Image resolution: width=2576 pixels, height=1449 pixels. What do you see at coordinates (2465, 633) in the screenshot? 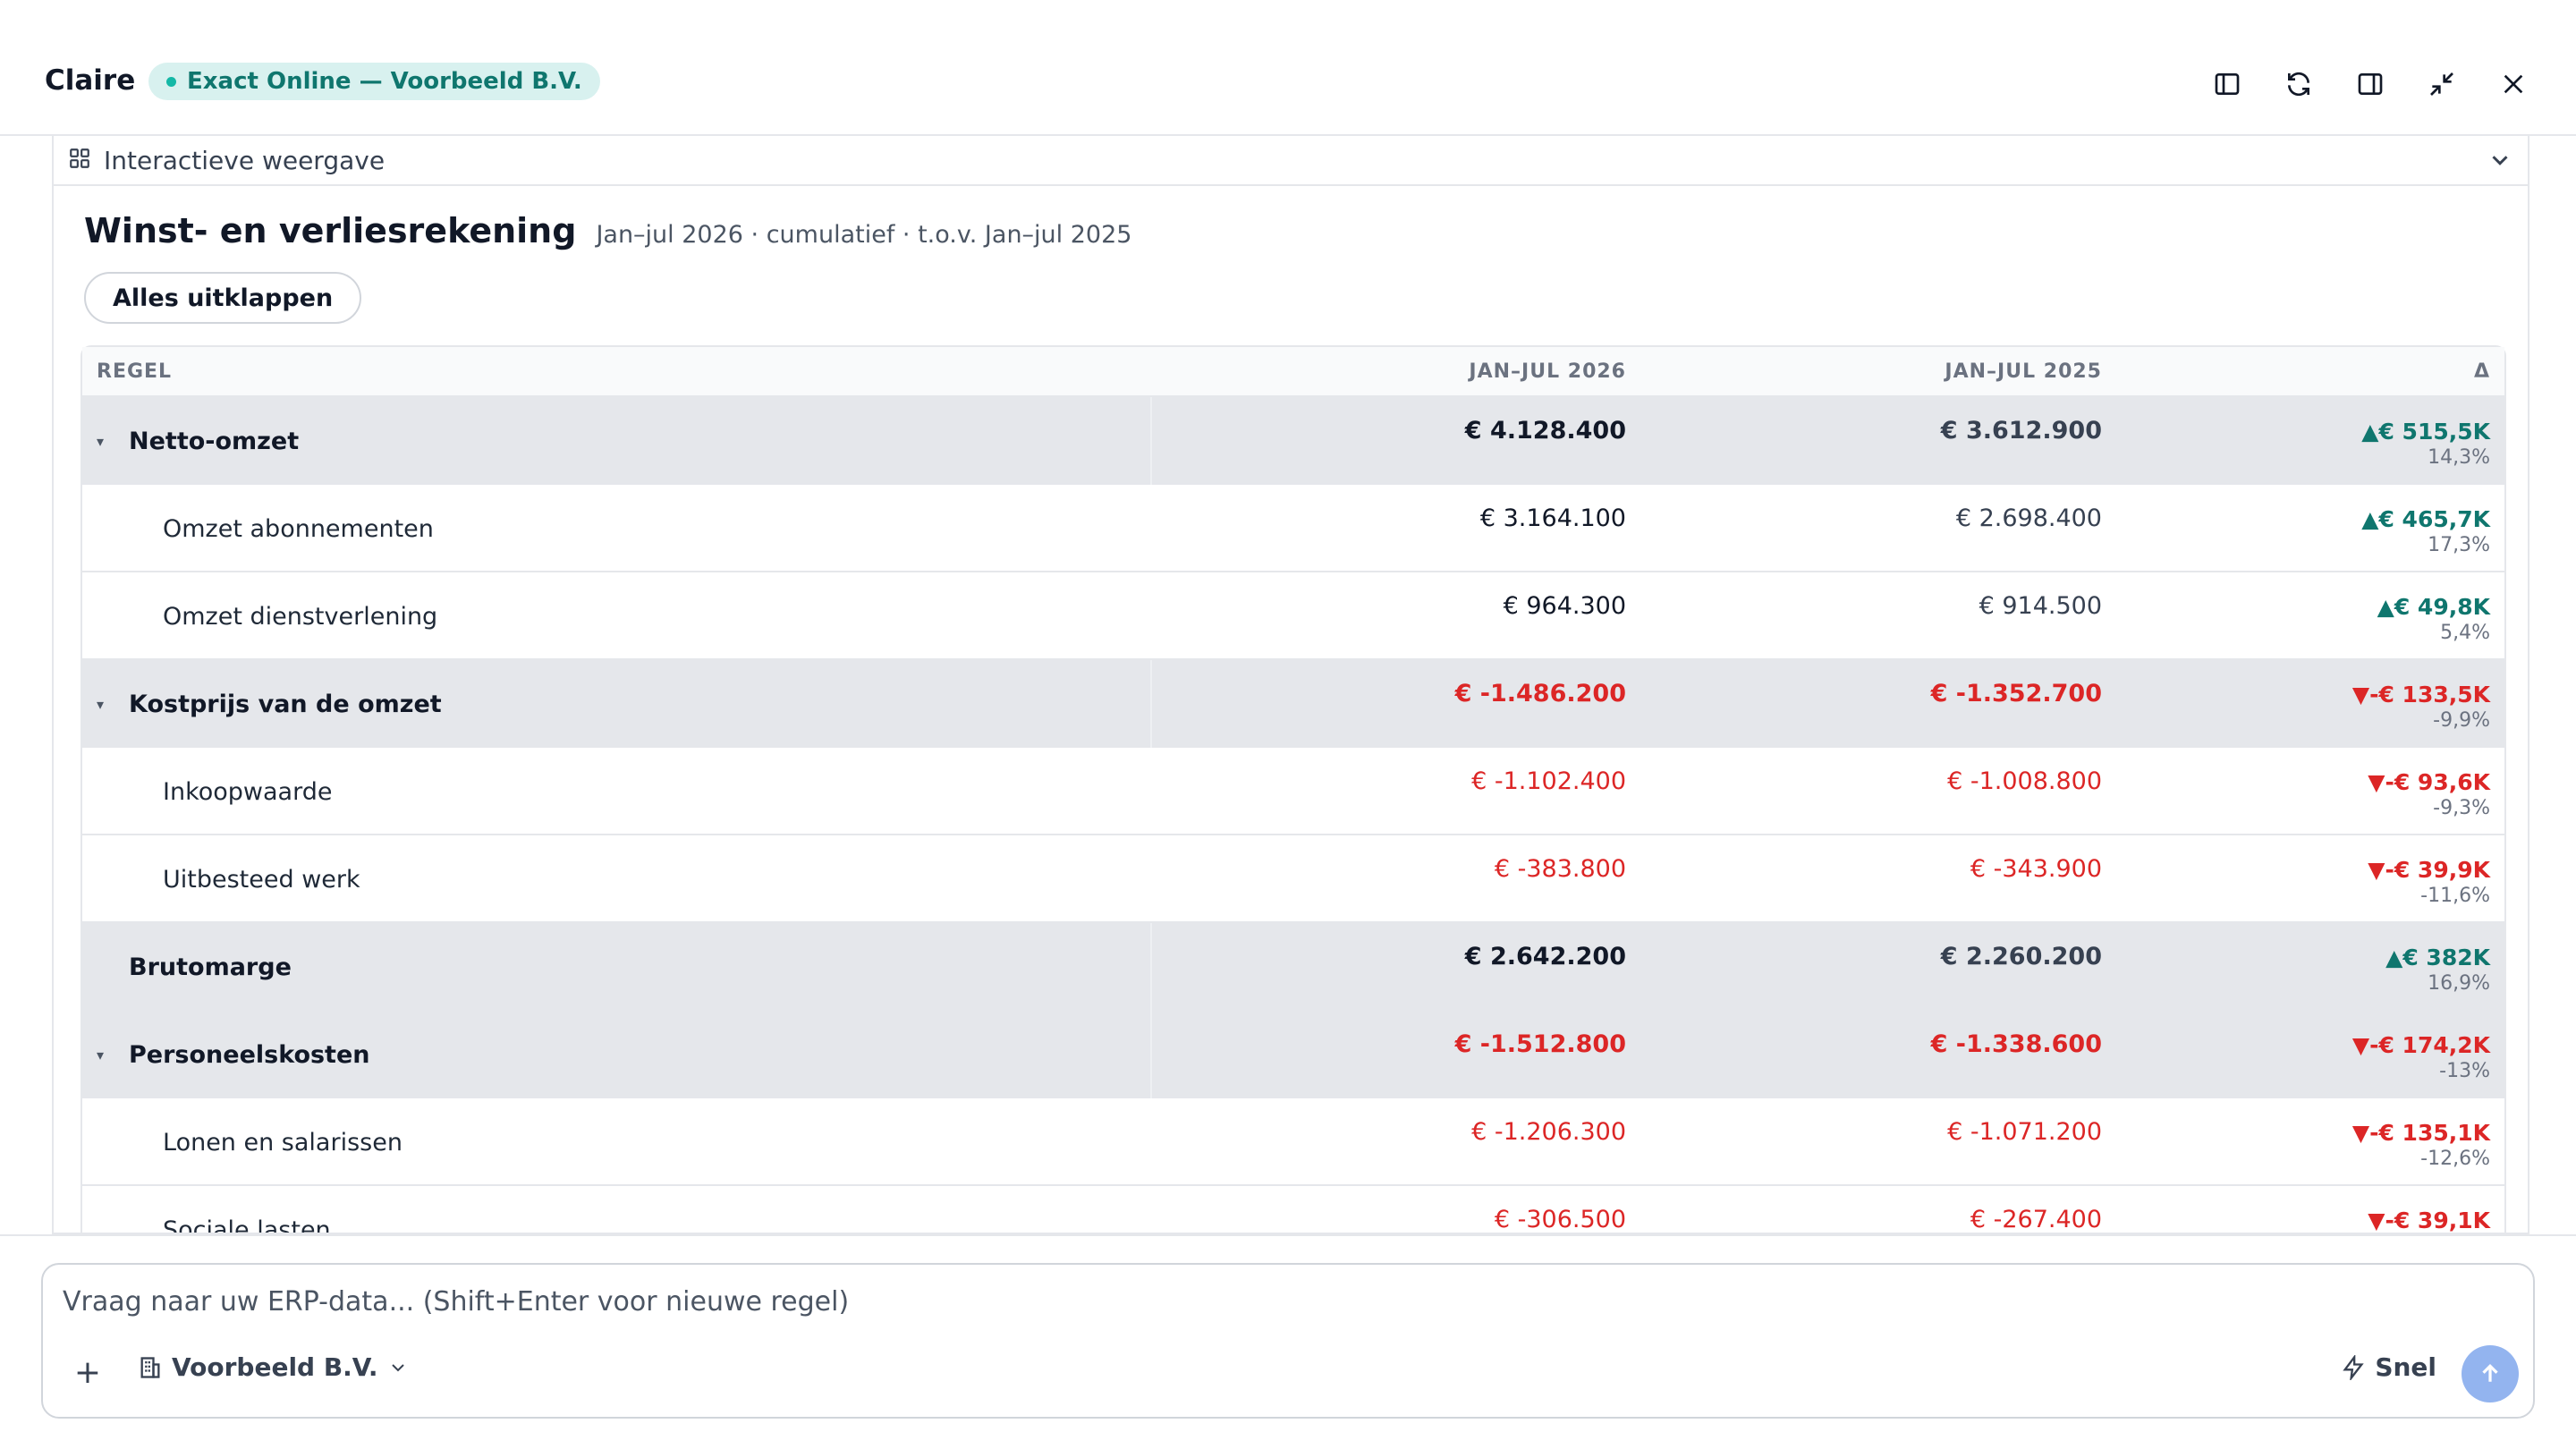
I see `delta-percent: 5,4%` at bounding box center [2465, 633].